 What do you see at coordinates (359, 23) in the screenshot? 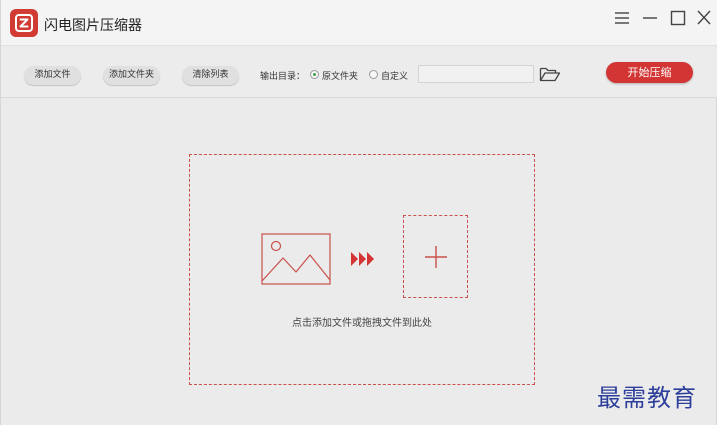
I see `title-bar: 闪电图片压缩器` at bounding box center [359, 23].